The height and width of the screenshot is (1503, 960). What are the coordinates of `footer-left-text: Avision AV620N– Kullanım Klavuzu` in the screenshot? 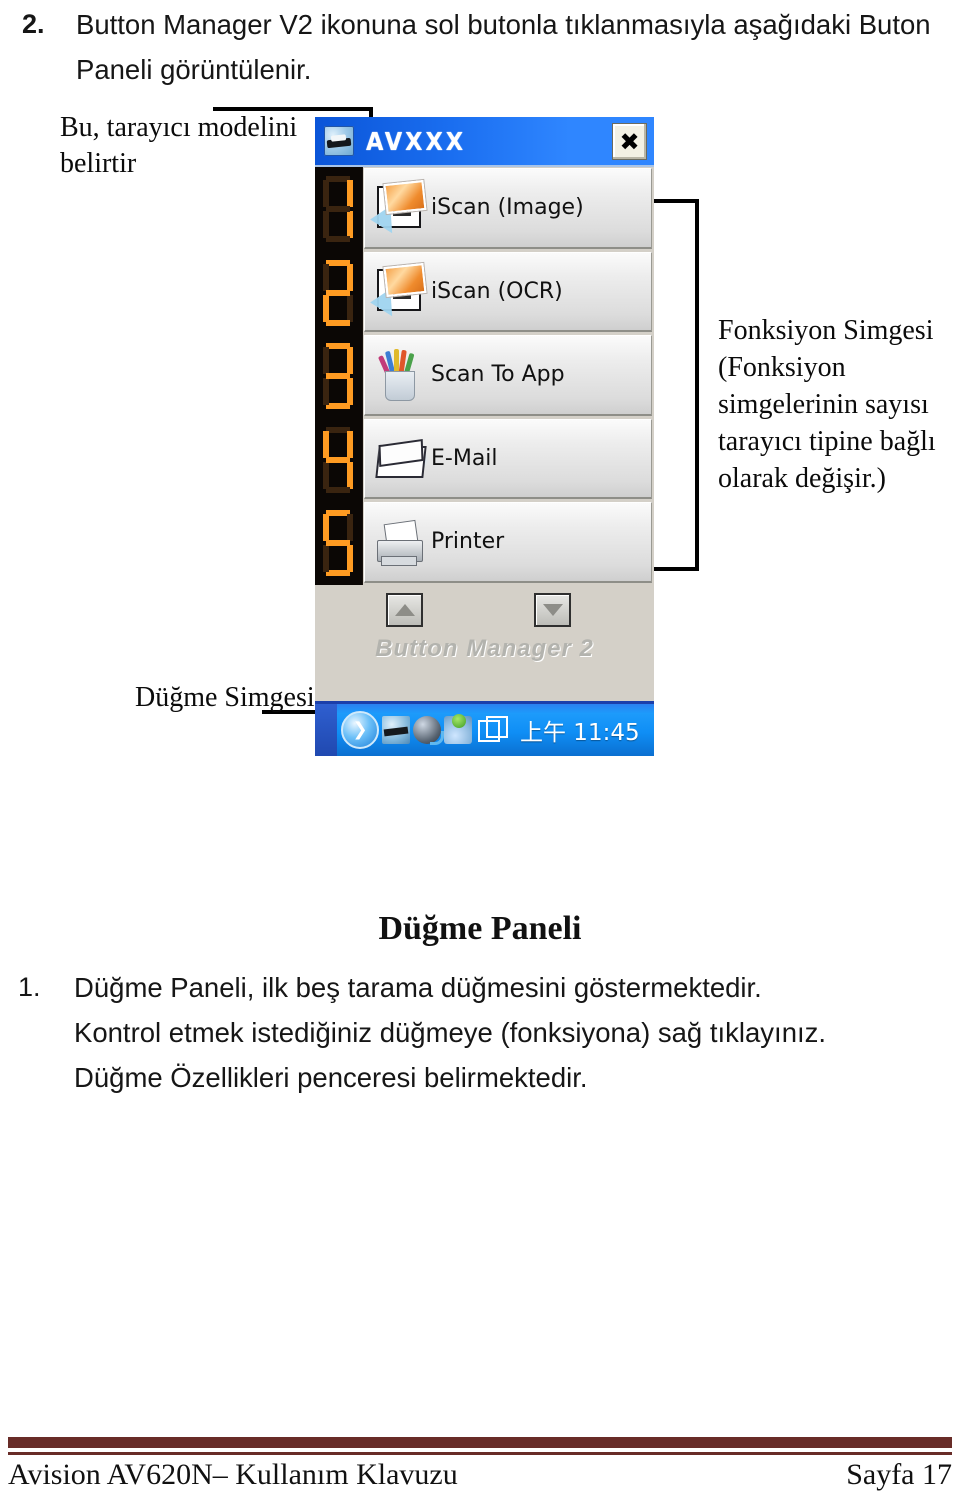 It's located at (233, 1474).